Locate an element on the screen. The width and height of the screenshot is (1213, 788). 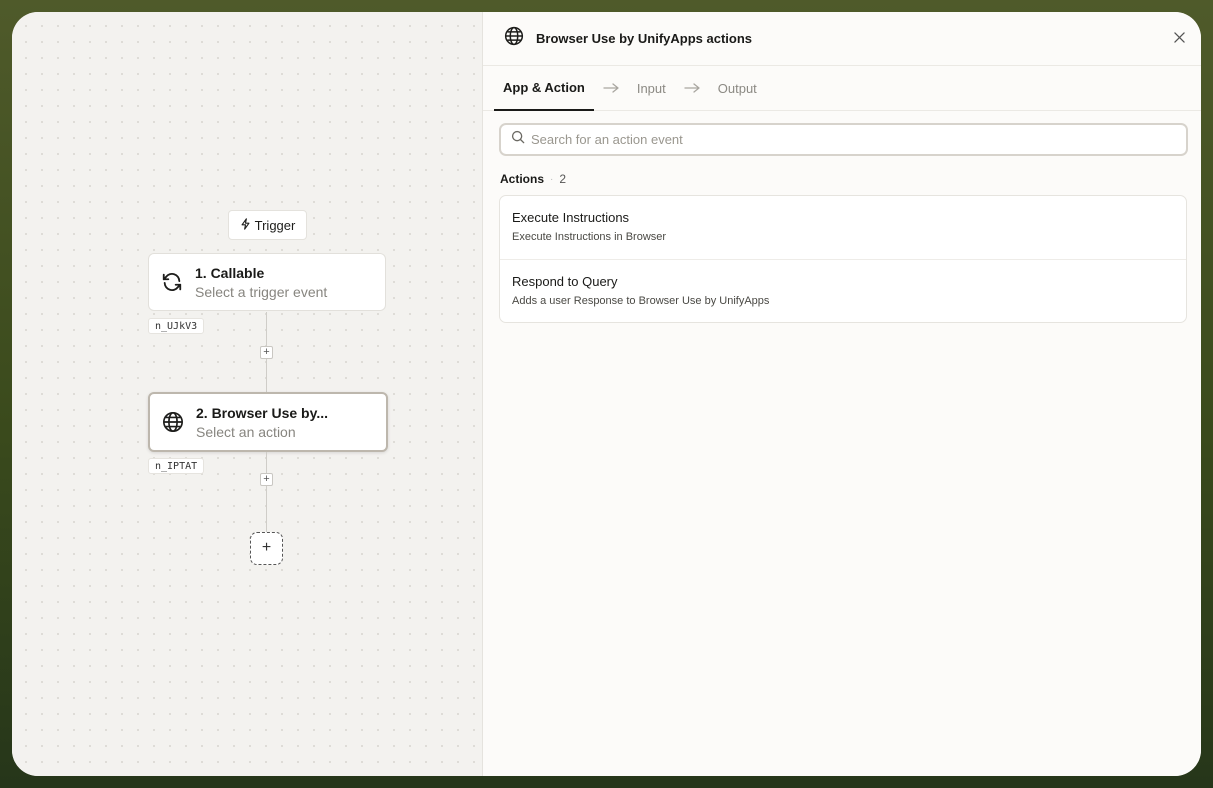
node-id-badge: n_UJkV3 is located at coordinates (176, 326).